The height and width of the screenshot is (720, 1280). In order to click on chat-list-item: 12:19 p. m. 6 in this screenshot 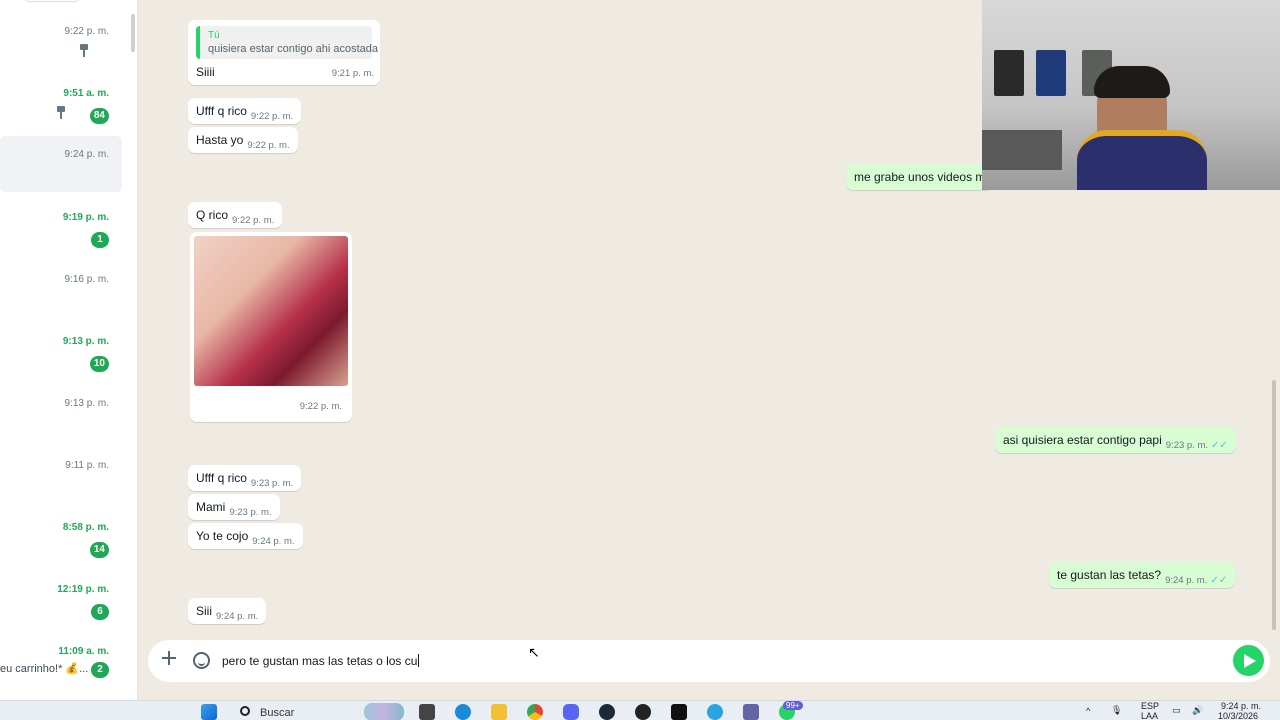, I will do `click(61, 606)`.